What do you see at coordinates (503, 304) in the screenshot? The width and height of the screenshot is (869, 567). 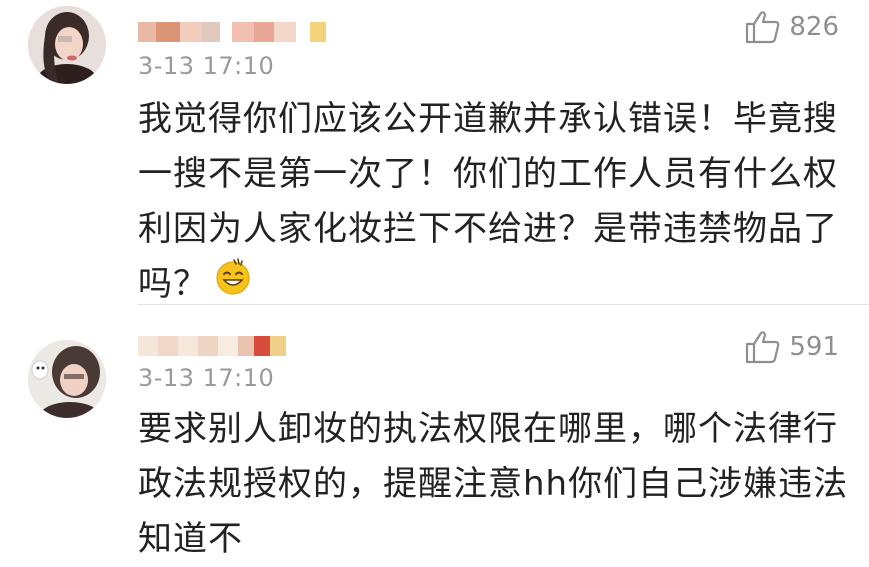 I see `divider` at bounding box center [503, 304].